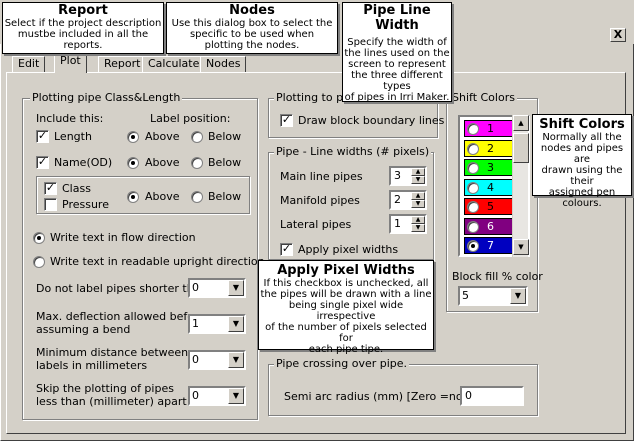  Describe the element at coordinates (83, 40) in the screenshot. I see `report-tooltip-line: mustbe included in all the reports.` at that location.